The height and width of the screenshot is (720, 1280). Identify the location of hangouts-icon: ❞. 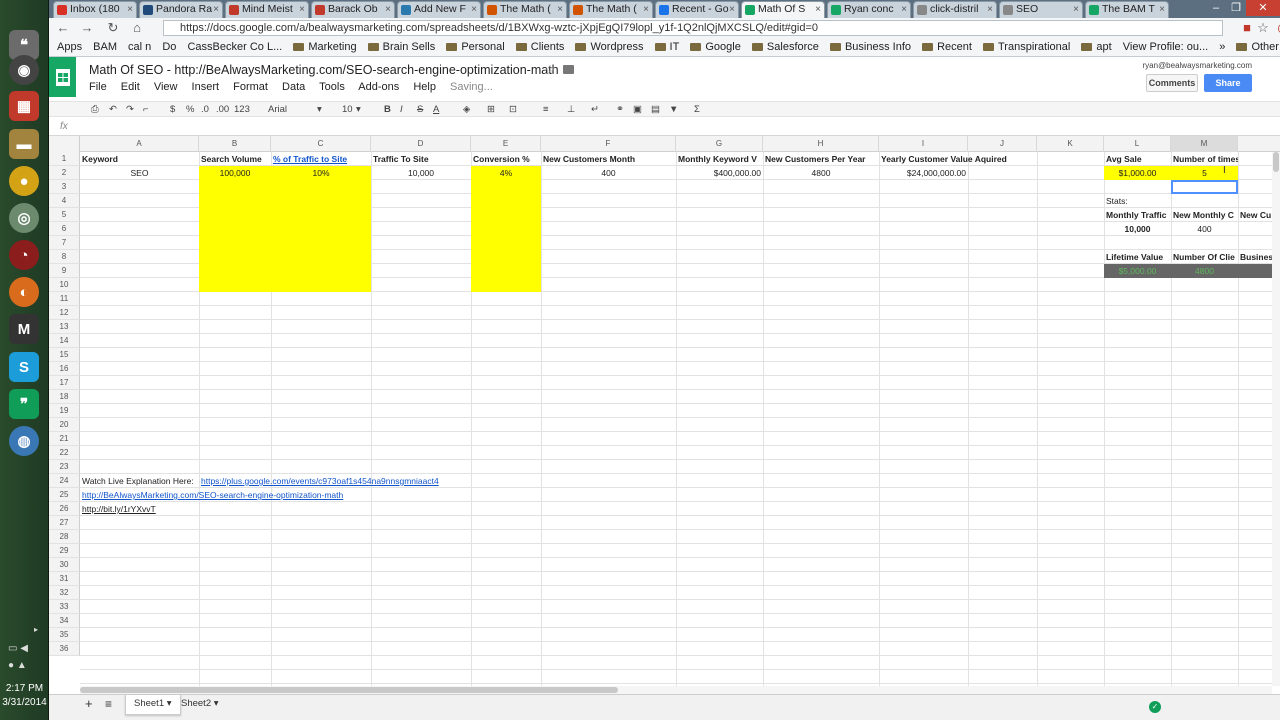
(24, 404).